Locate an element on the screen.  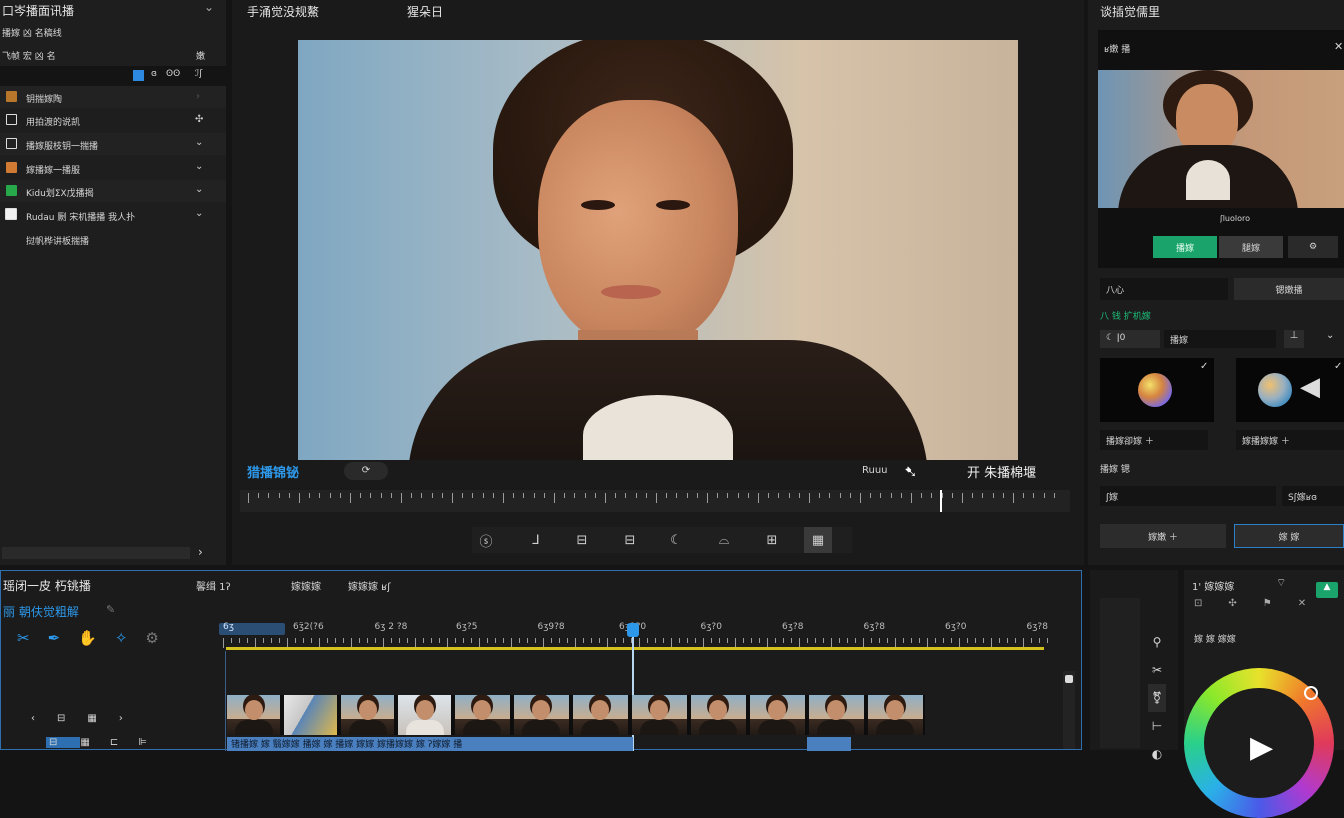
razor-icon: ✂ is located at coordinates (32, 638).